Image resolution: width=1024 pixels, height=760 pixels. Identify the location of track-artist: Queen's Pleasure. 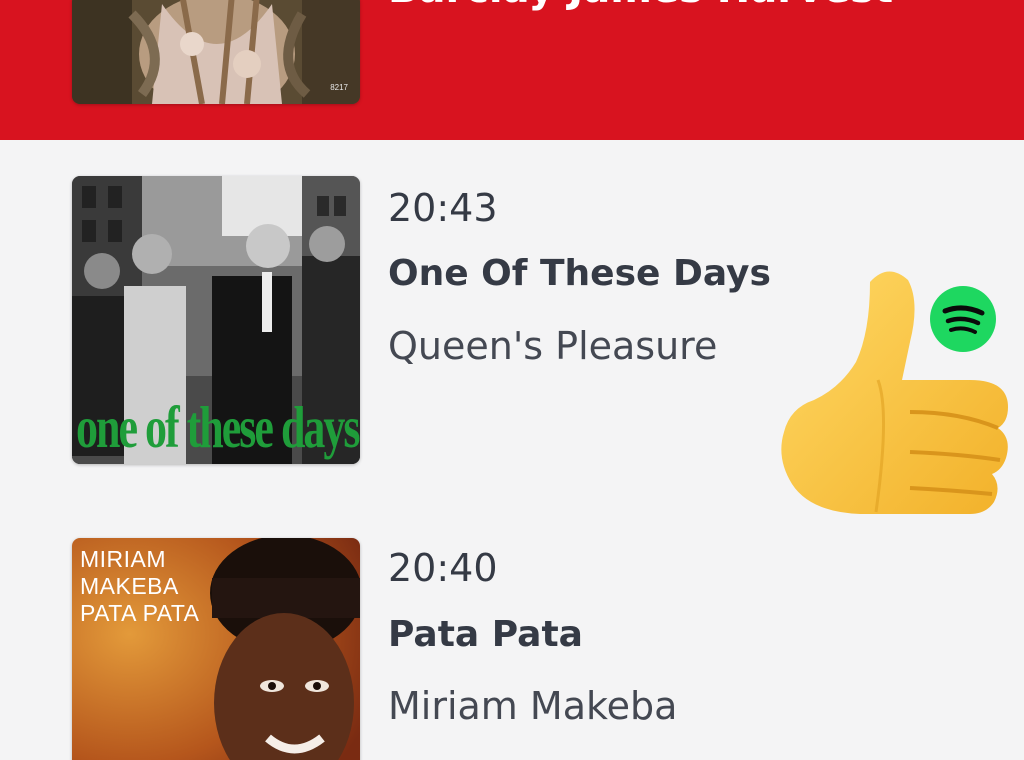
(553, 346).